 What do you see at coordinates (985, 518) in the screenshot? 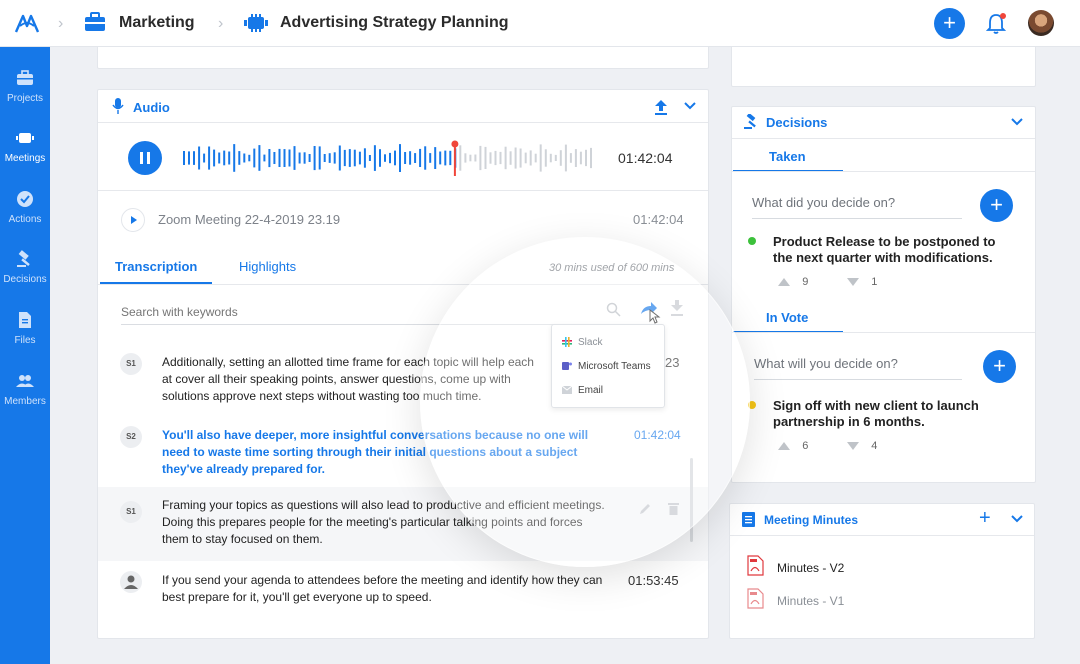
I see `add-minutes-button: +` at bounding box center [985, 518].